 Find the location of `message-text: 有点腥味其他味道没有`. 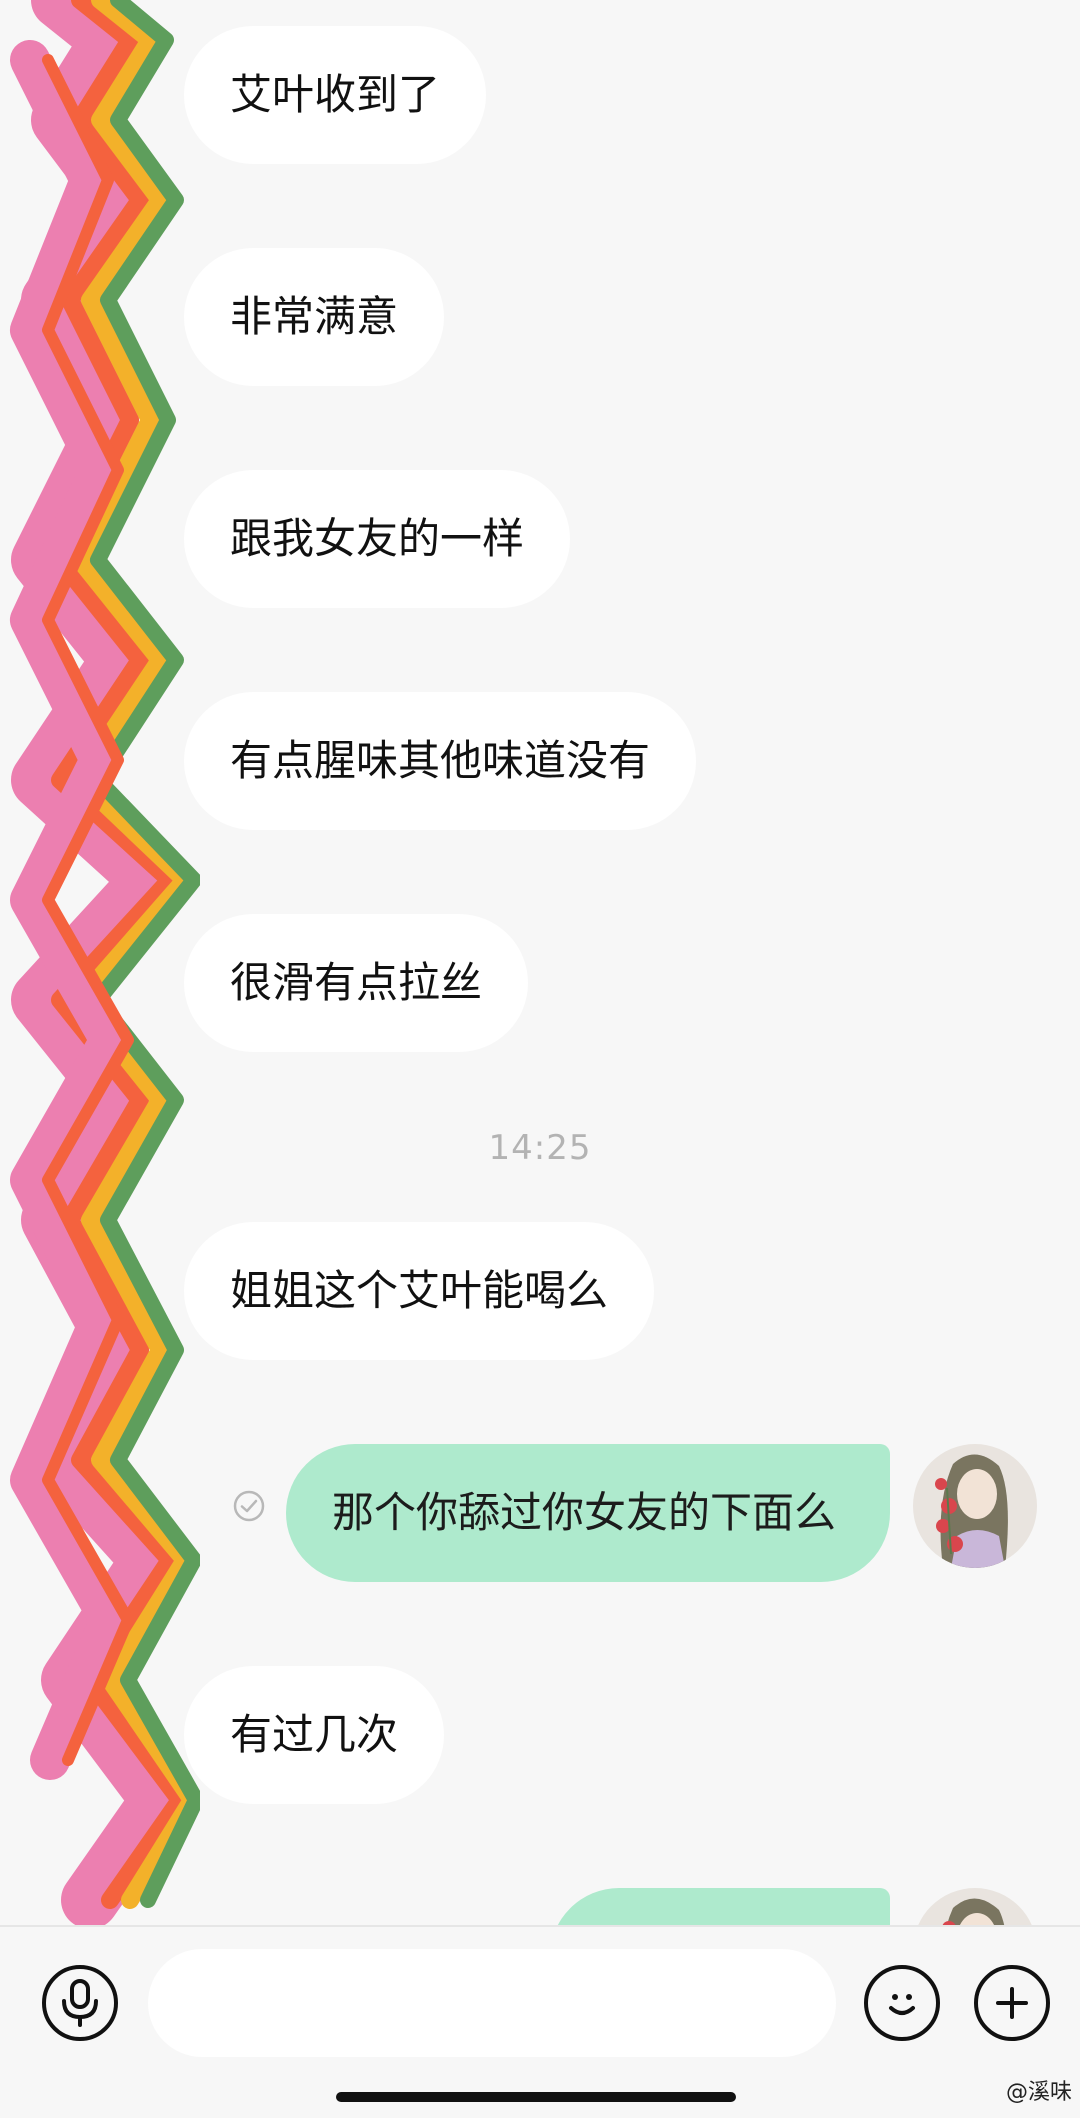

message-text: 有点腥味其他味道没有 is located at coordinates (440, 760).